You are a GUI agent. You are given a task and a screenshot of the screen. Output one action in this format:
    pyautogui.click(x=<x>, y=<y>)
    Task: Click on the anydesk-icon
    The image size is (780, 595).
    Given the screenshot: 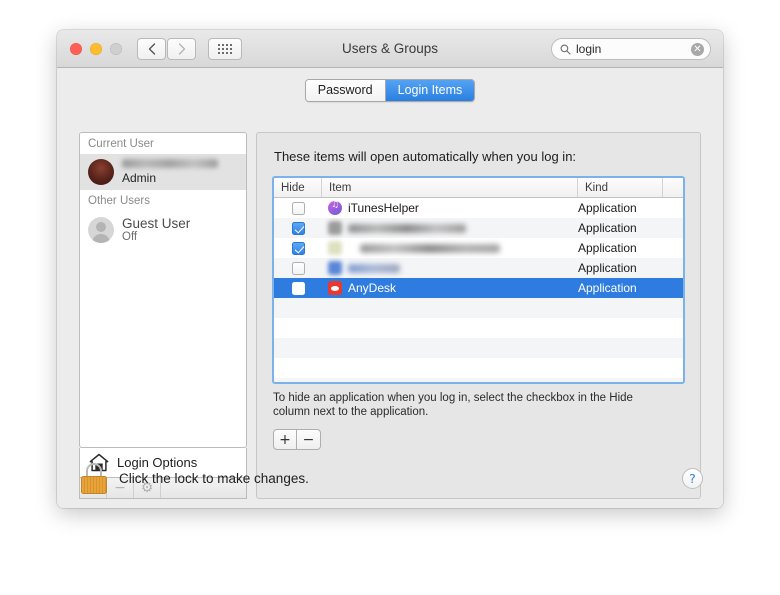 What is the action you would take?
    pyautogui.click(x=335, y=288)
    